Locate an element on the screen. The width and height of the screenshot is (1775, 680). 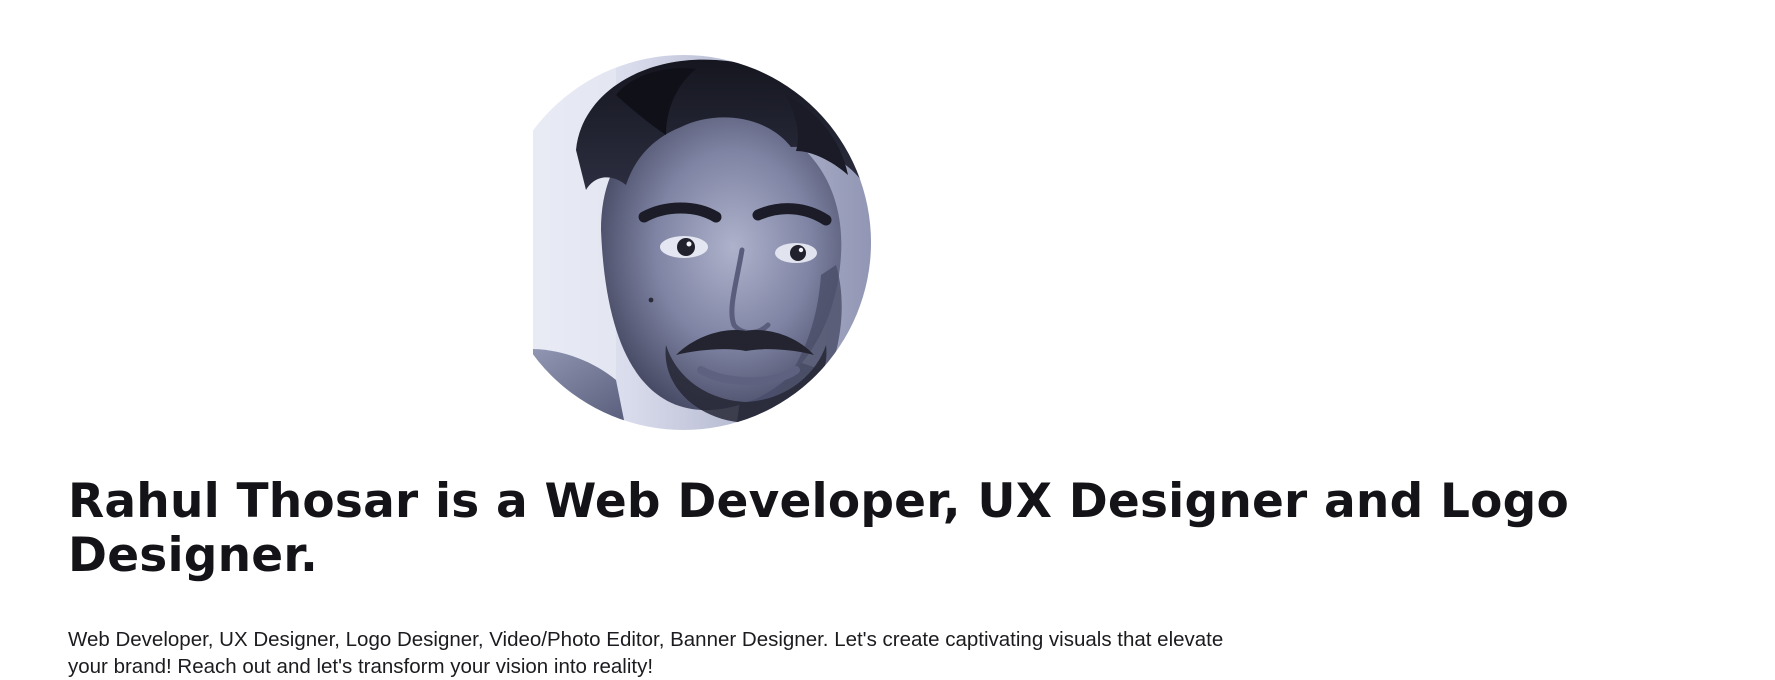
profile-avatar is located at coordinates (683, 242).